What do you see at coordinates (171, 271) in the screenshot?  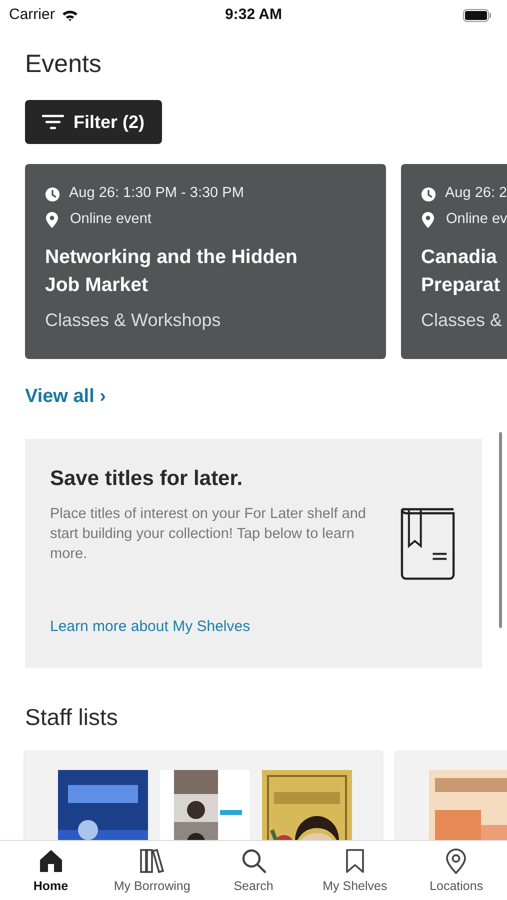 I see `event-title: Networking and the Hidden Job Market` at bounding box center [171, 271].